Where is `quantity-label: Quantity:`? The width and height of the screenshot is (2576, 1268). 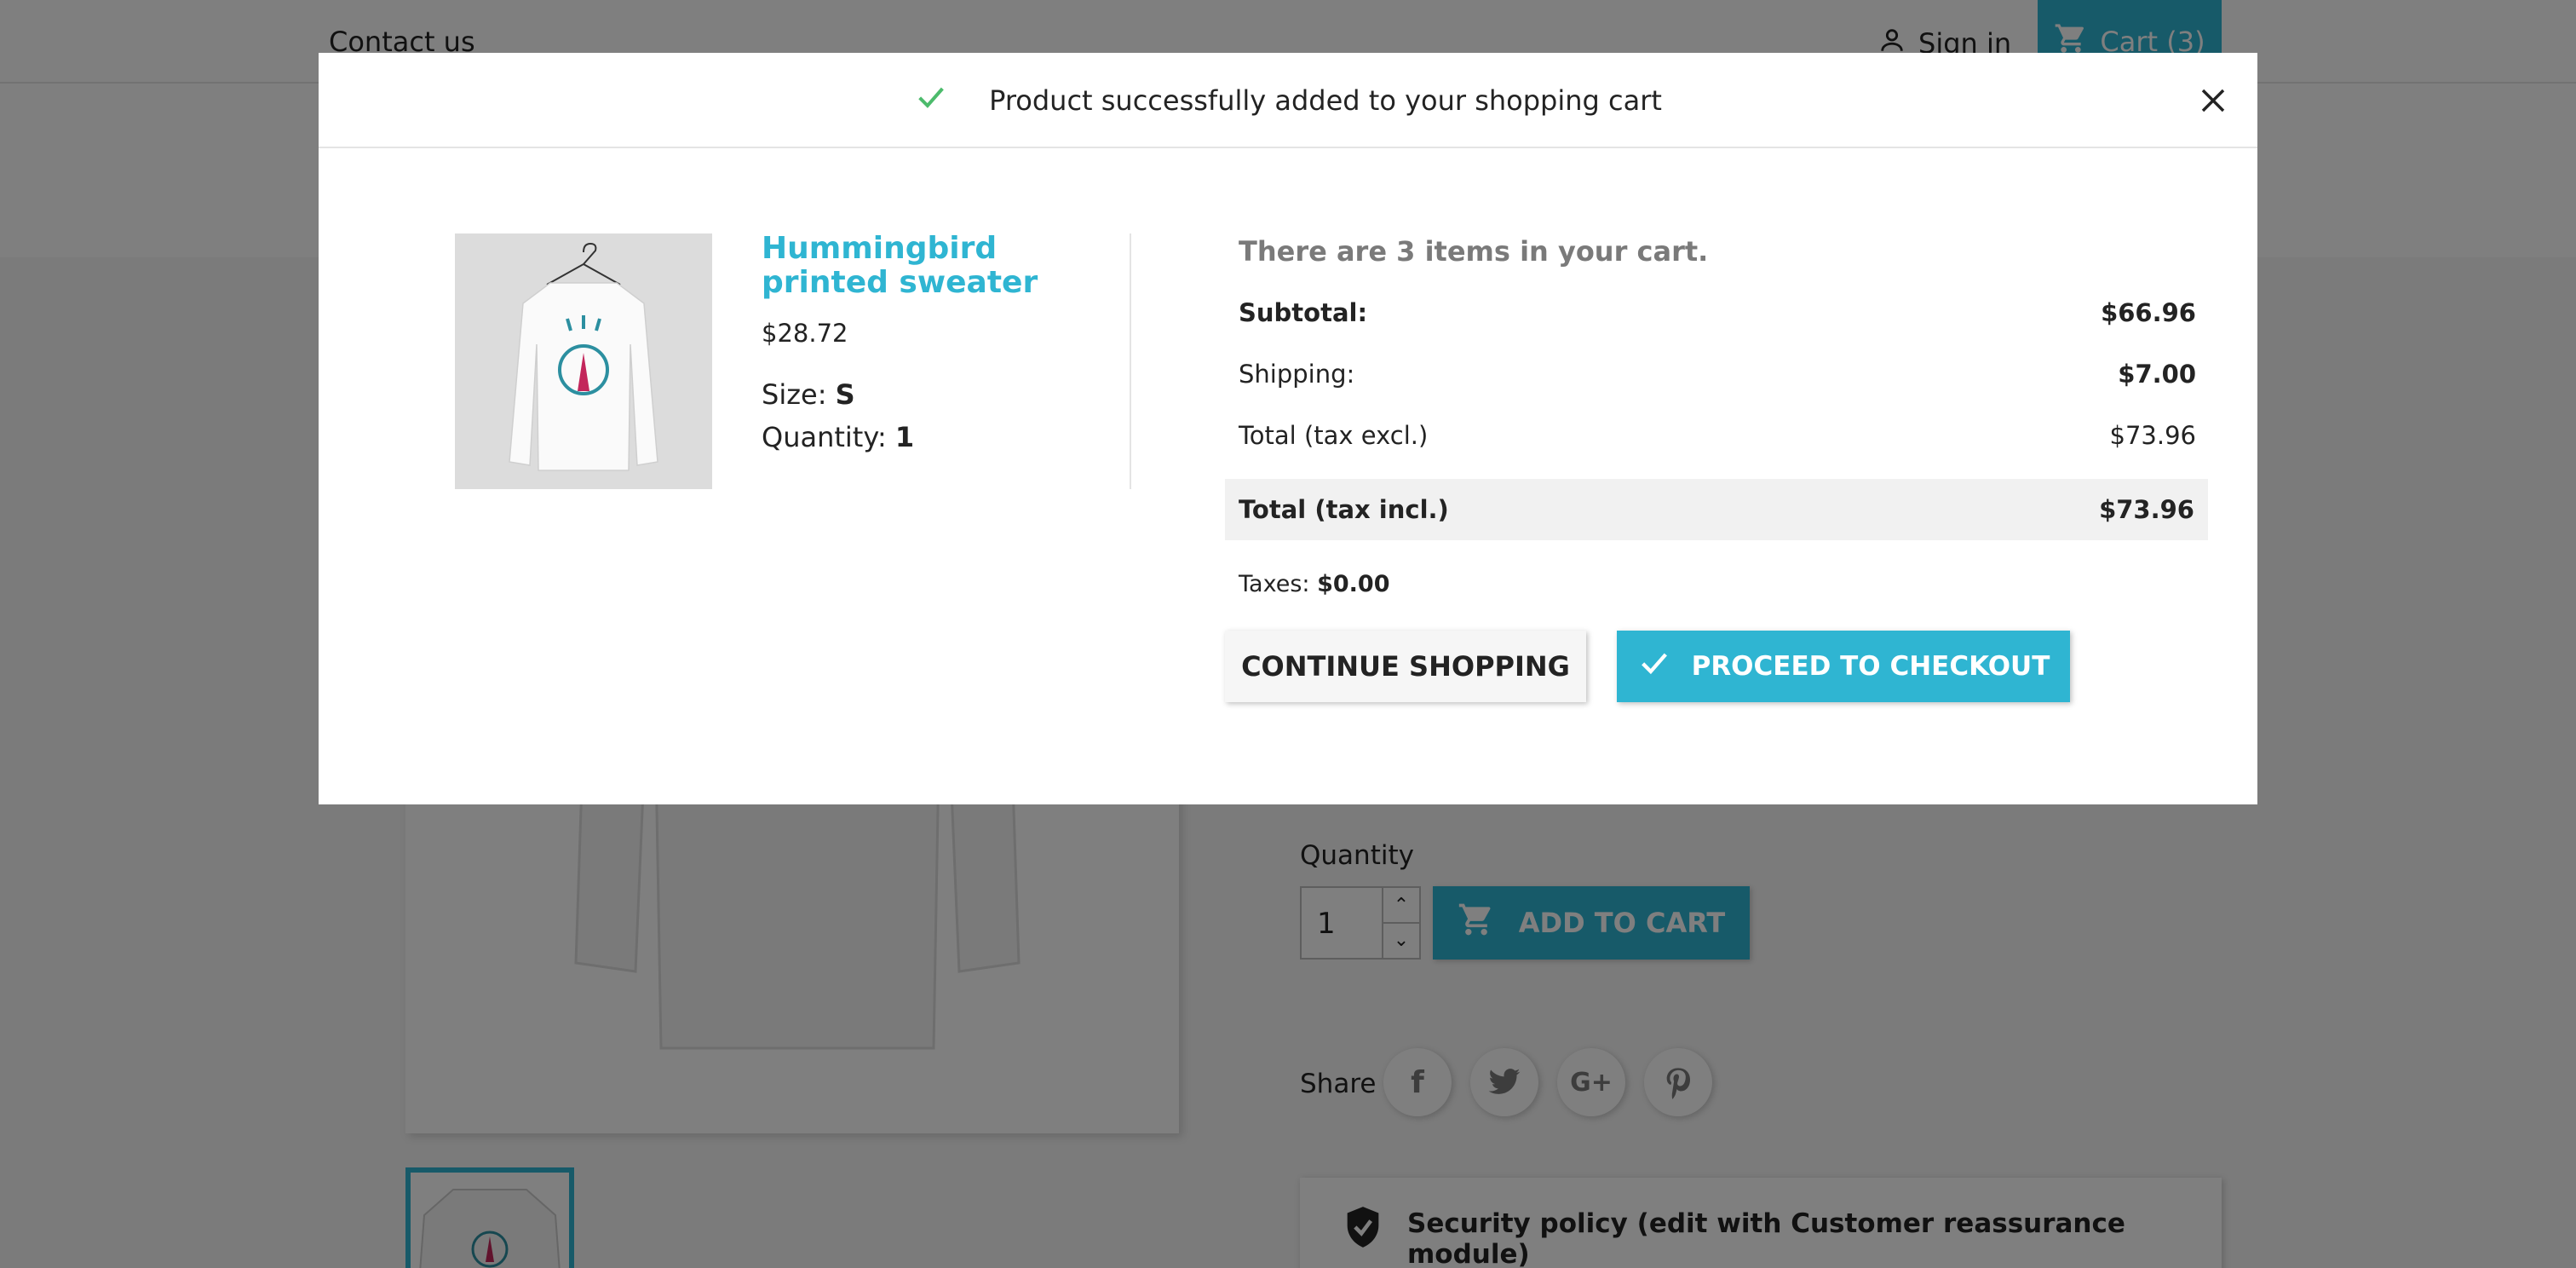
quantity-label: Quantity: is located at coordinates (824, 437).